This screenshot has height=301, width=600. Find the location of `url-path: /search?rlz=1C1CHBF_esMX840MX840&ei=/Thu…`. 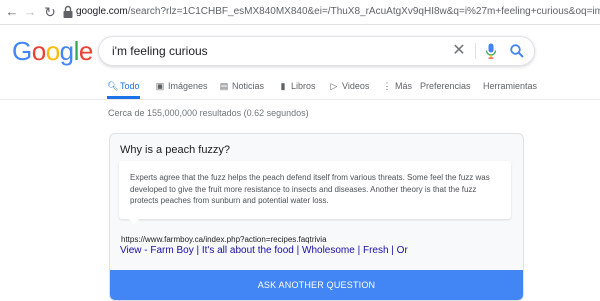

url-path: /search?rlz=1C1CHBF_esMX840MX840&ei=/Thu… is located at coordinates (363, 11).